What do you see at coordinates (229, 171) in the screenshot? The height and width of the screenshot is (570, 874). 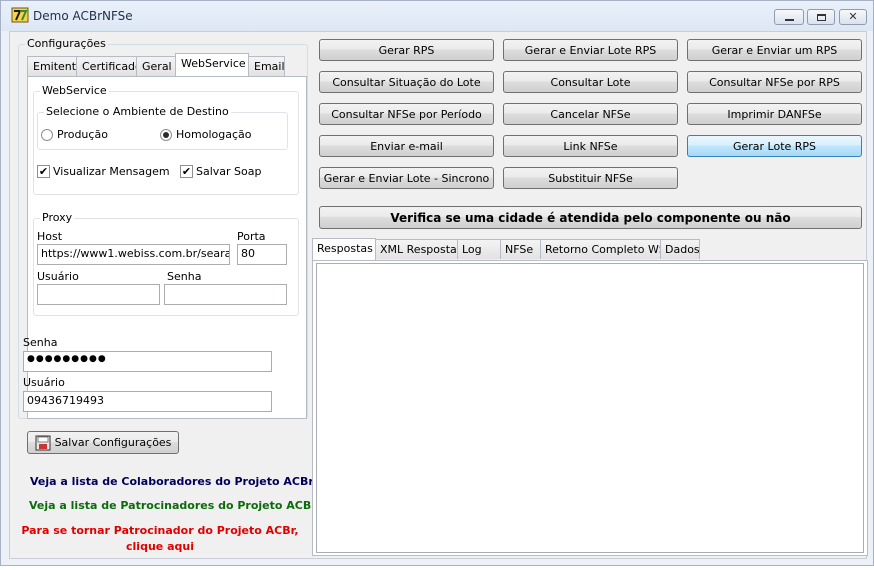 I see `salvar-soap-label: Salvar Soap` at bounding box center [229, 171].